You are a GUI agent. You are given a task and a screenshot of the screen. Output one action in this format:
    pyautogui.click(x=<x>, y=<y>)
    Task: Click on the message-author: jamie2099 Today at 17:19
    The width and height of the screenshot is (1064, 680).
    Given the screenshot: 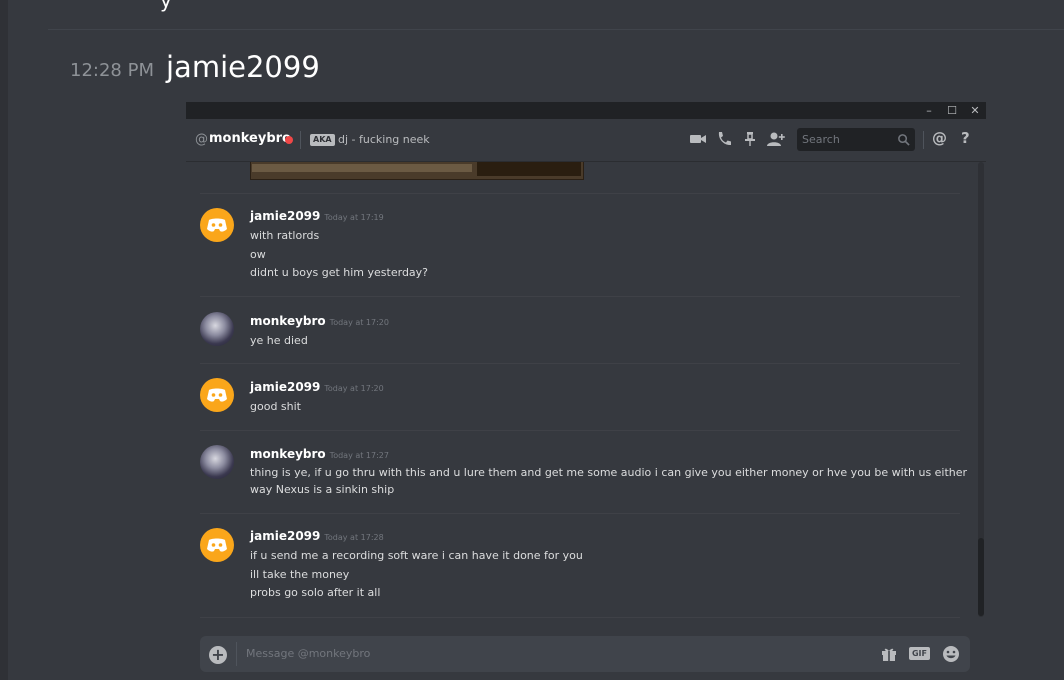 What is the action you would take?
    pyautogui.click(x=317, y=216)
    